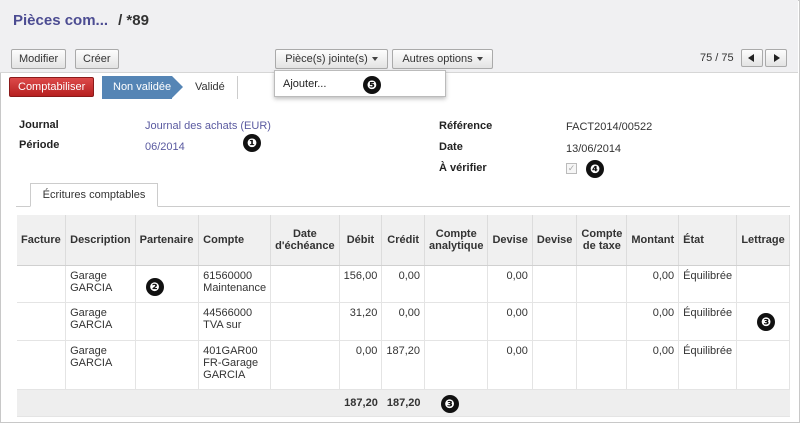 The image size is (800, 423). Describe the element at coordinates (717, 58) in the screenshot. I see `pager-counter: 75 / 75` at that location.